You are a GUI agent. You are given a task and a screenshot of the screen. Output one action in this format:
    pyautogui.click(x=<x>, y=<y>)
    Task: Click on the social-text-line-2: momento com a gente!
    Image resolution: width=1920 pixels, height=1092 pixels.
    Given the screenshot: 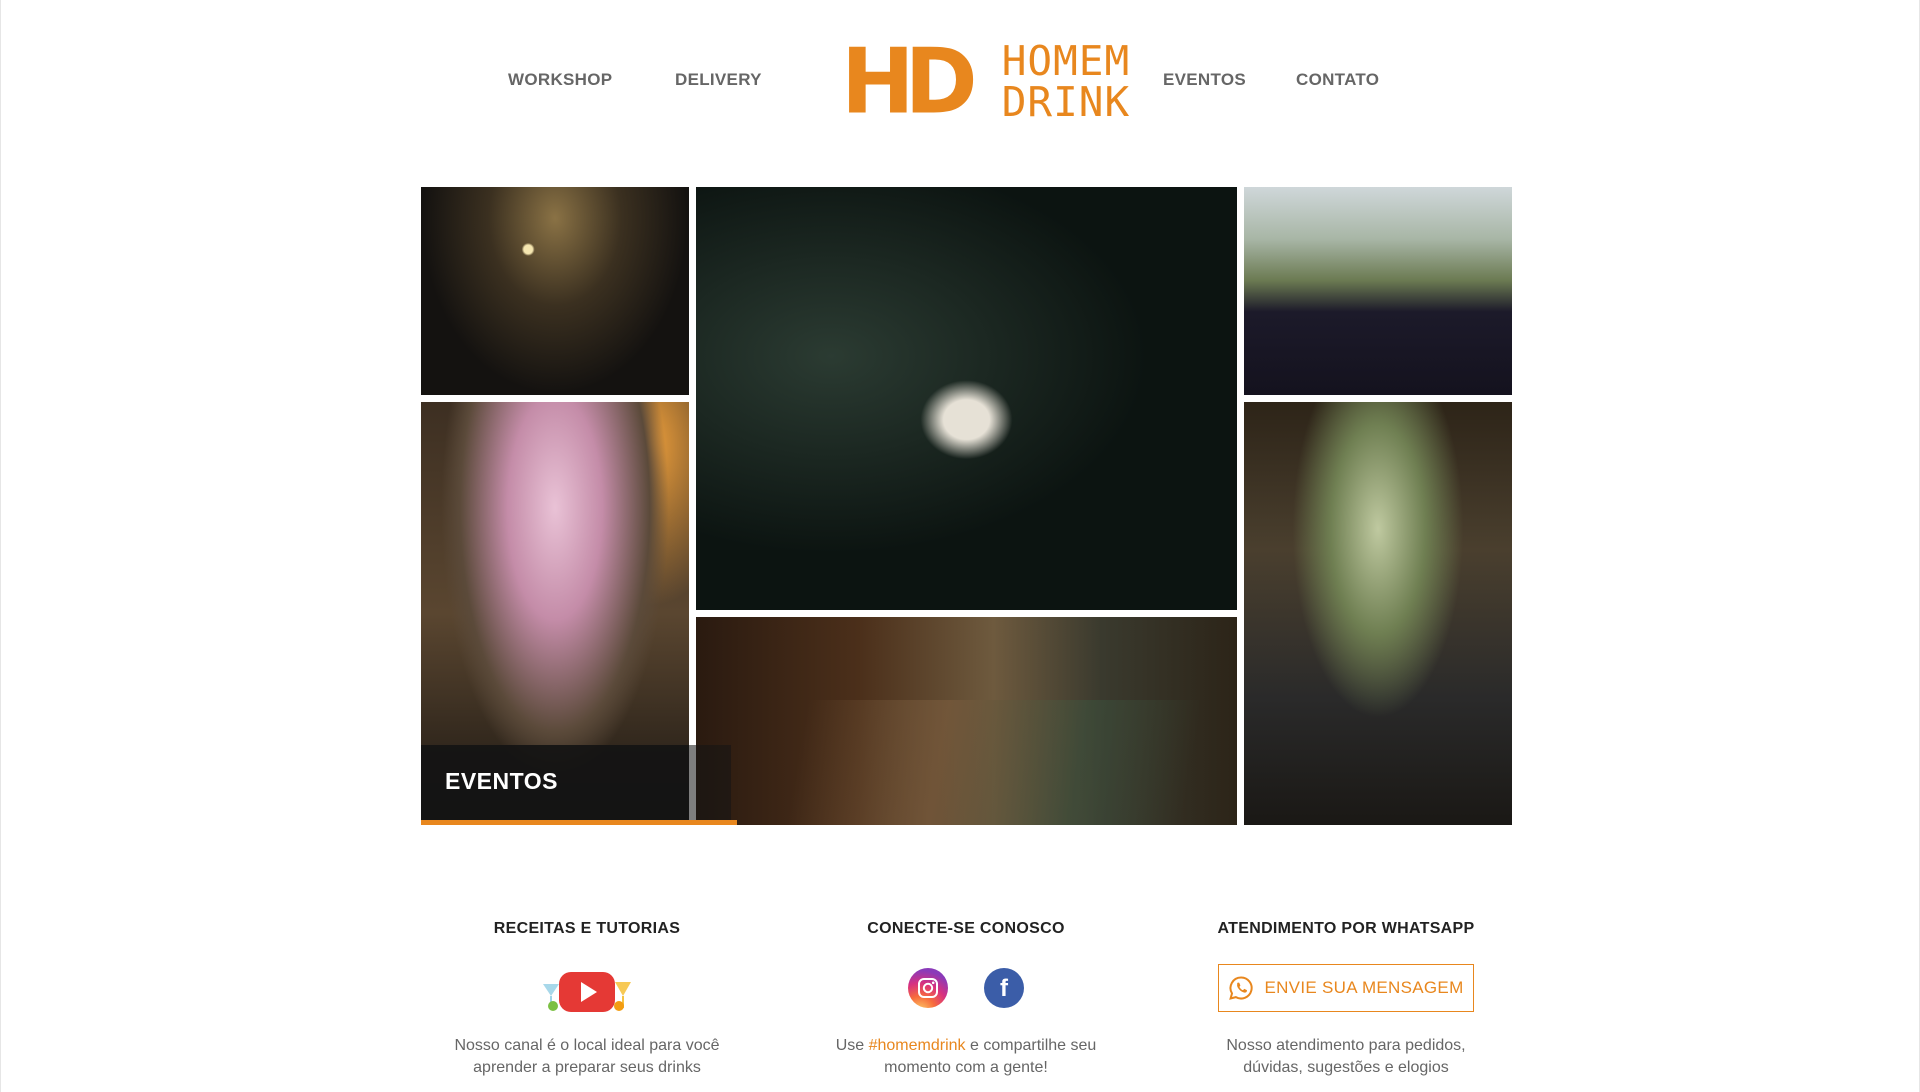 What is the action you would take?
    pyautogui.click(x=966, y=1067)
    